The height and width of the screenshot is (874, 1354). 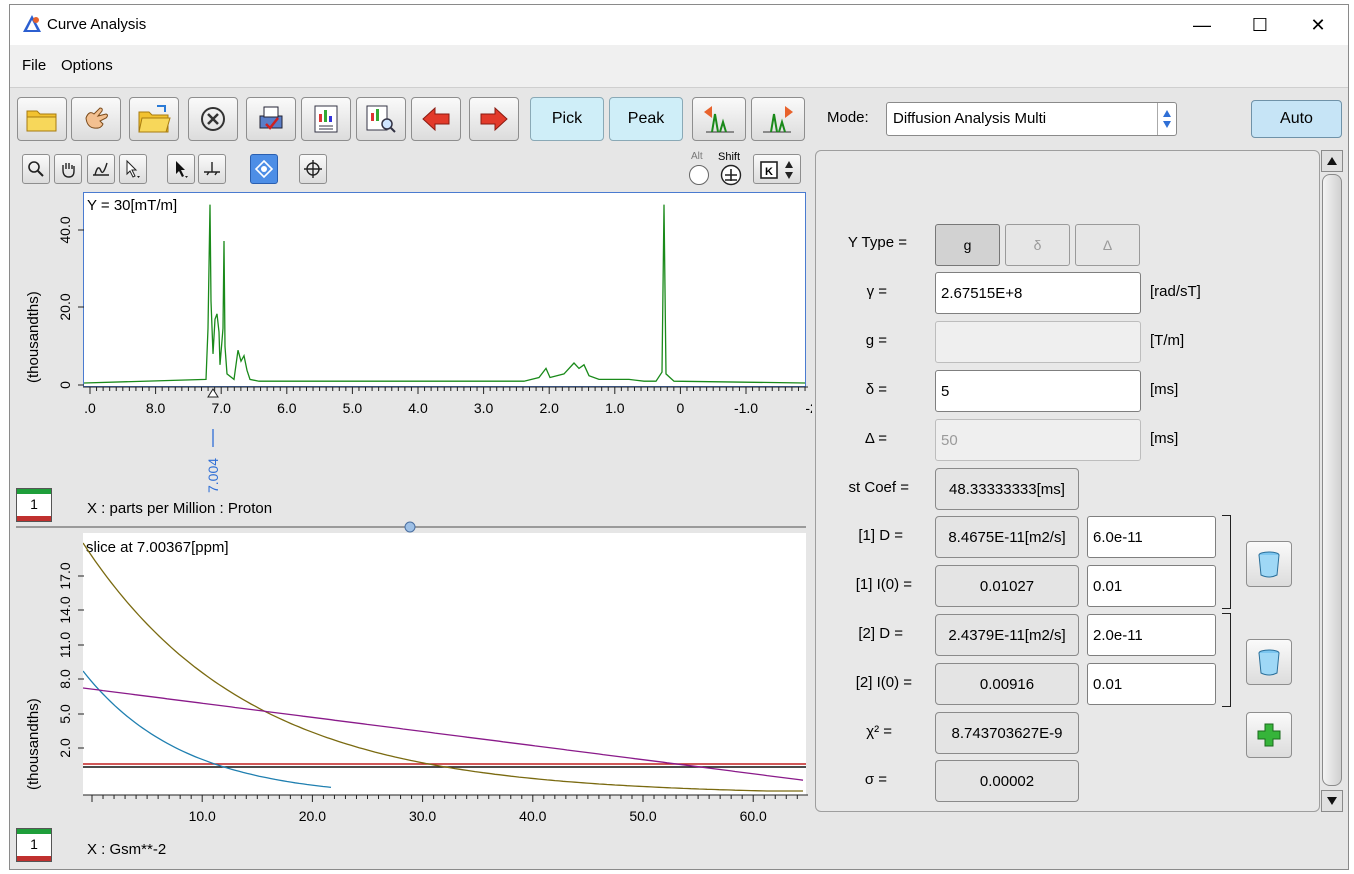 What do you see at coordinates (1202, 25) in the screenshot?
I see `minimize-button: —` at bounding box center [1202, 25].